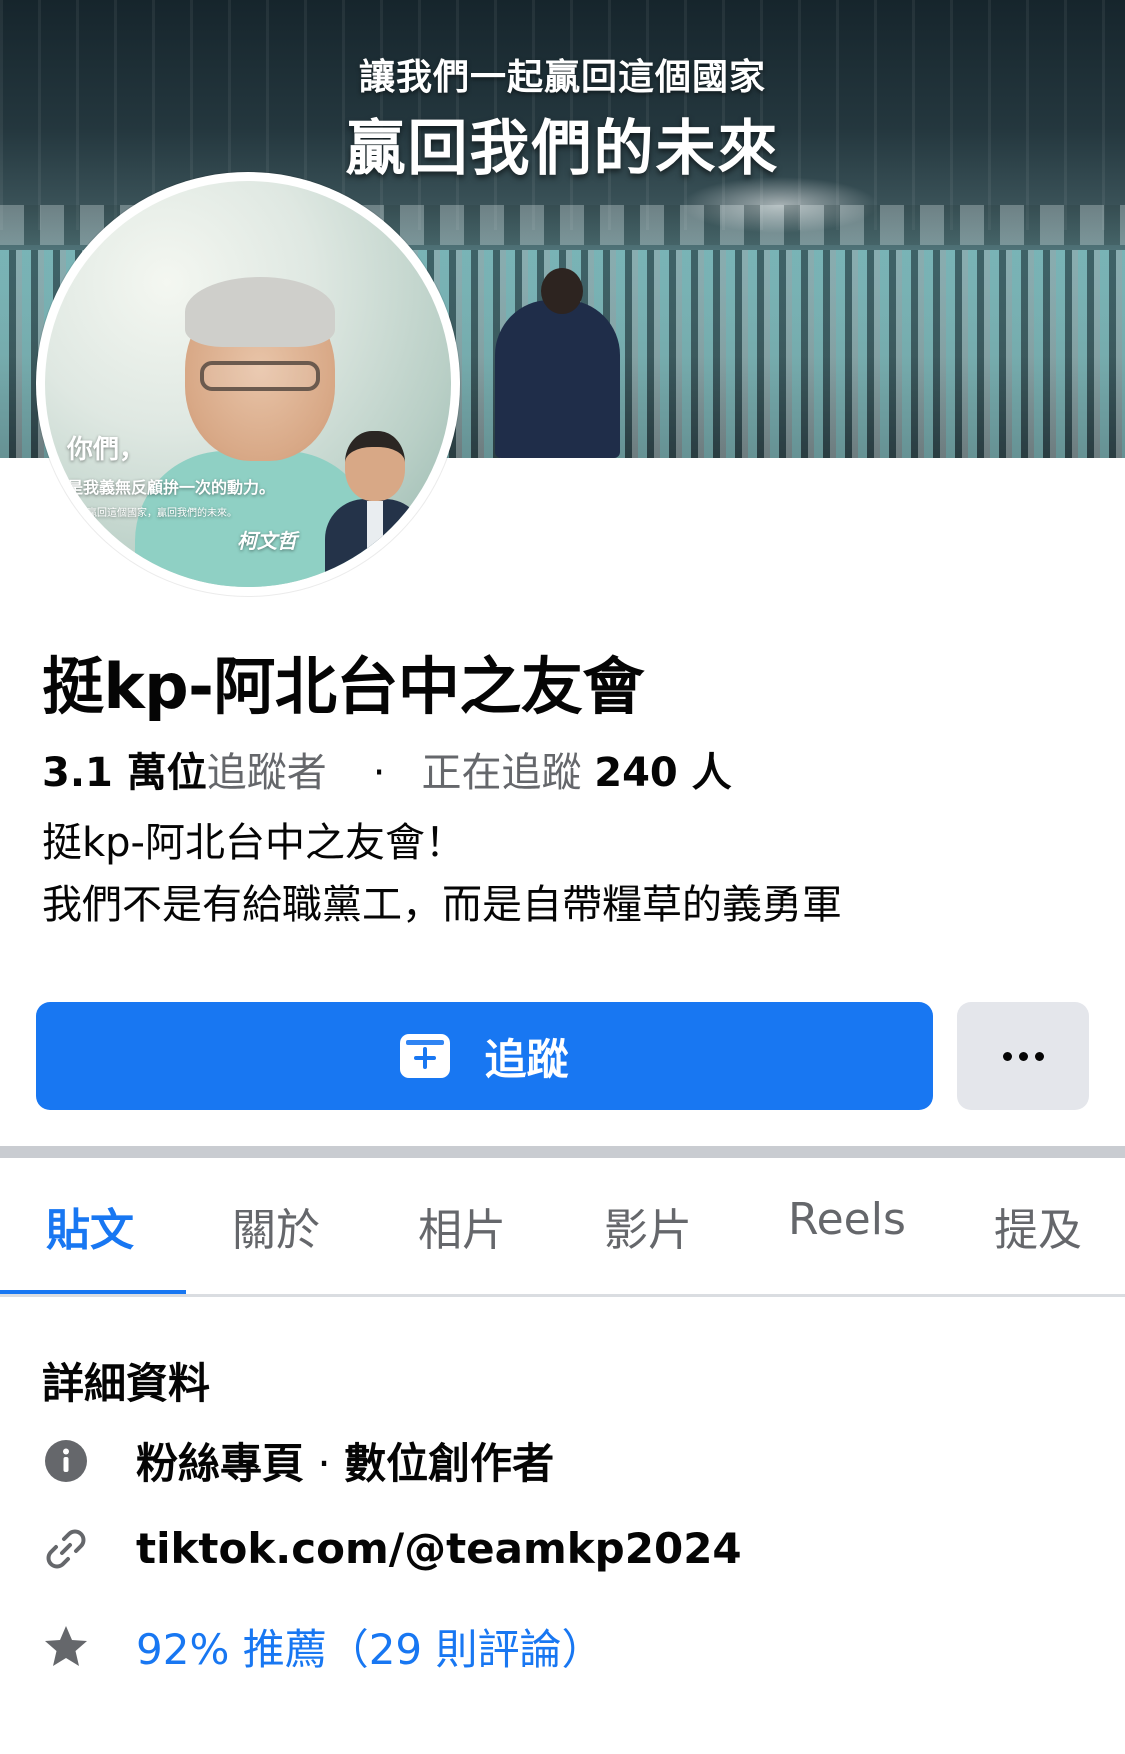 The width and height of the screenshot is (1125, 1754). Describe the element at coordinates (1038, 1226) in the screenshot. I see `tab-mentions: 提及` at that location.